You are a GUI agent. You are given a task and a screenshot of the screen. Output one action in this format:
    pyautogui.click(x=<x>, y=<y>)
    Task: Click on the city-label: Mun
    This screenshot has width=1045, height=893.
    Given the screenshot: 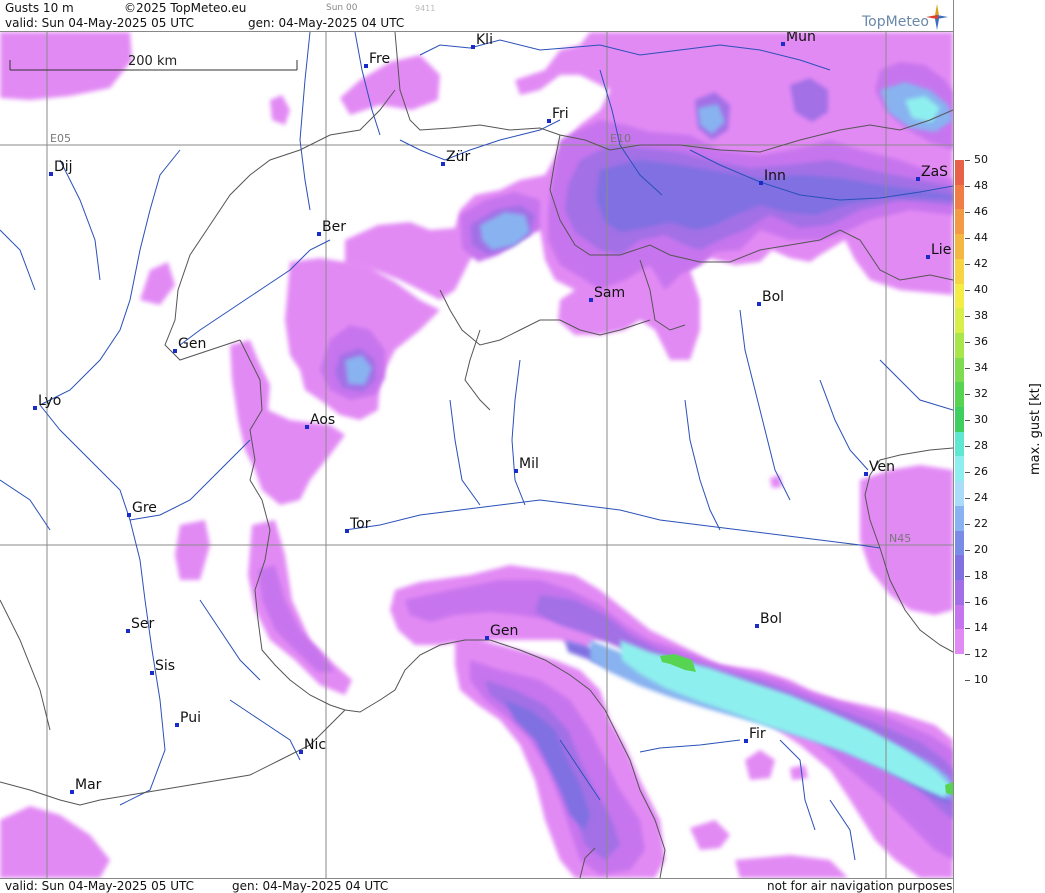 What is the action you would take?
    pyautogui.click(x=801, y=38)
    